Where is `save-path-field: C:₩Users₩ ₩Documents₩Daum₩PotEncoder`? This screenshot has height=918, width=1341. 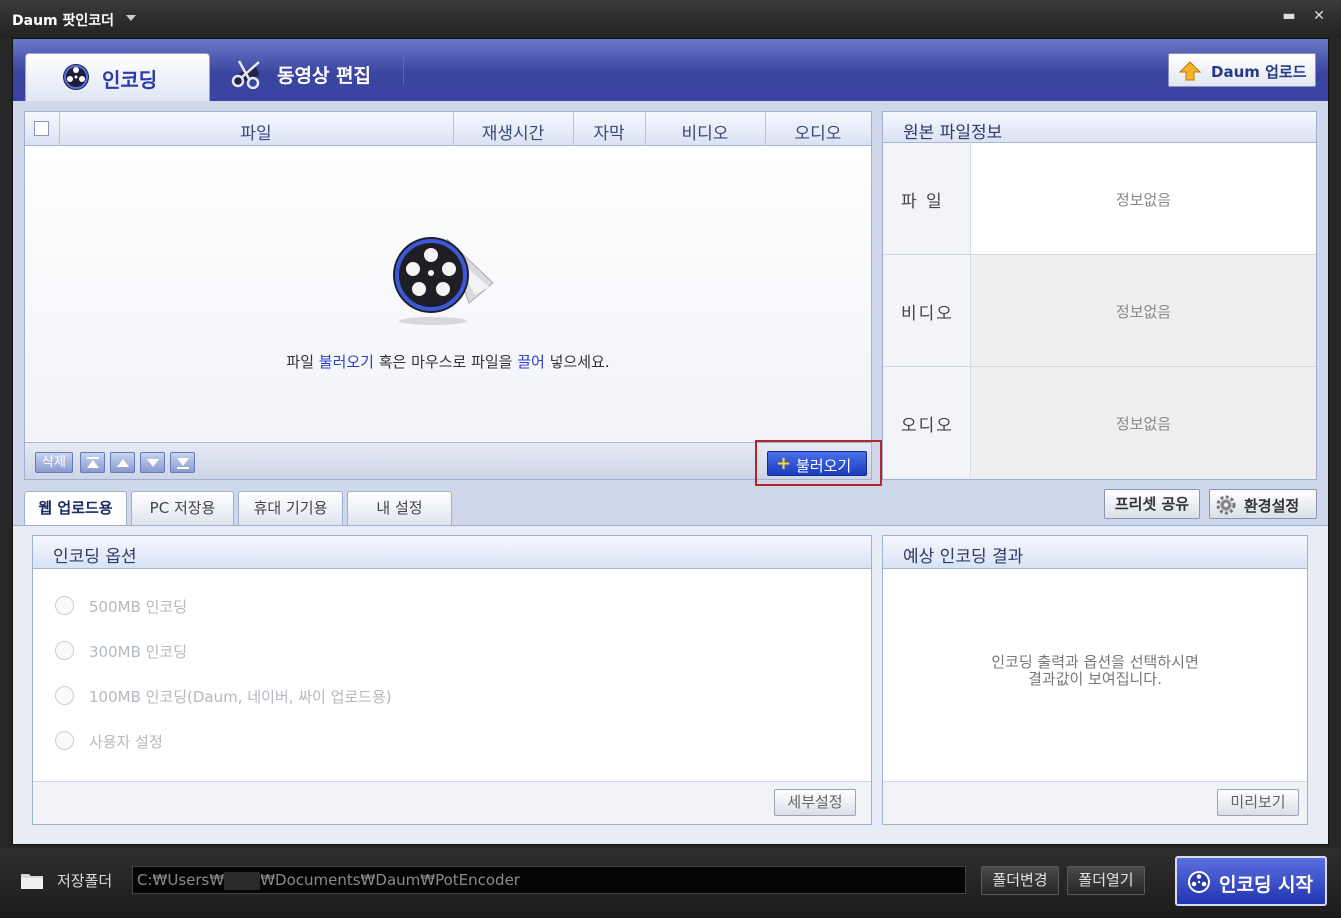
save-path-field: C:₩Users₩ ₩Documents₩Daum₩PotEncoder is located at coordinates (549, 880).